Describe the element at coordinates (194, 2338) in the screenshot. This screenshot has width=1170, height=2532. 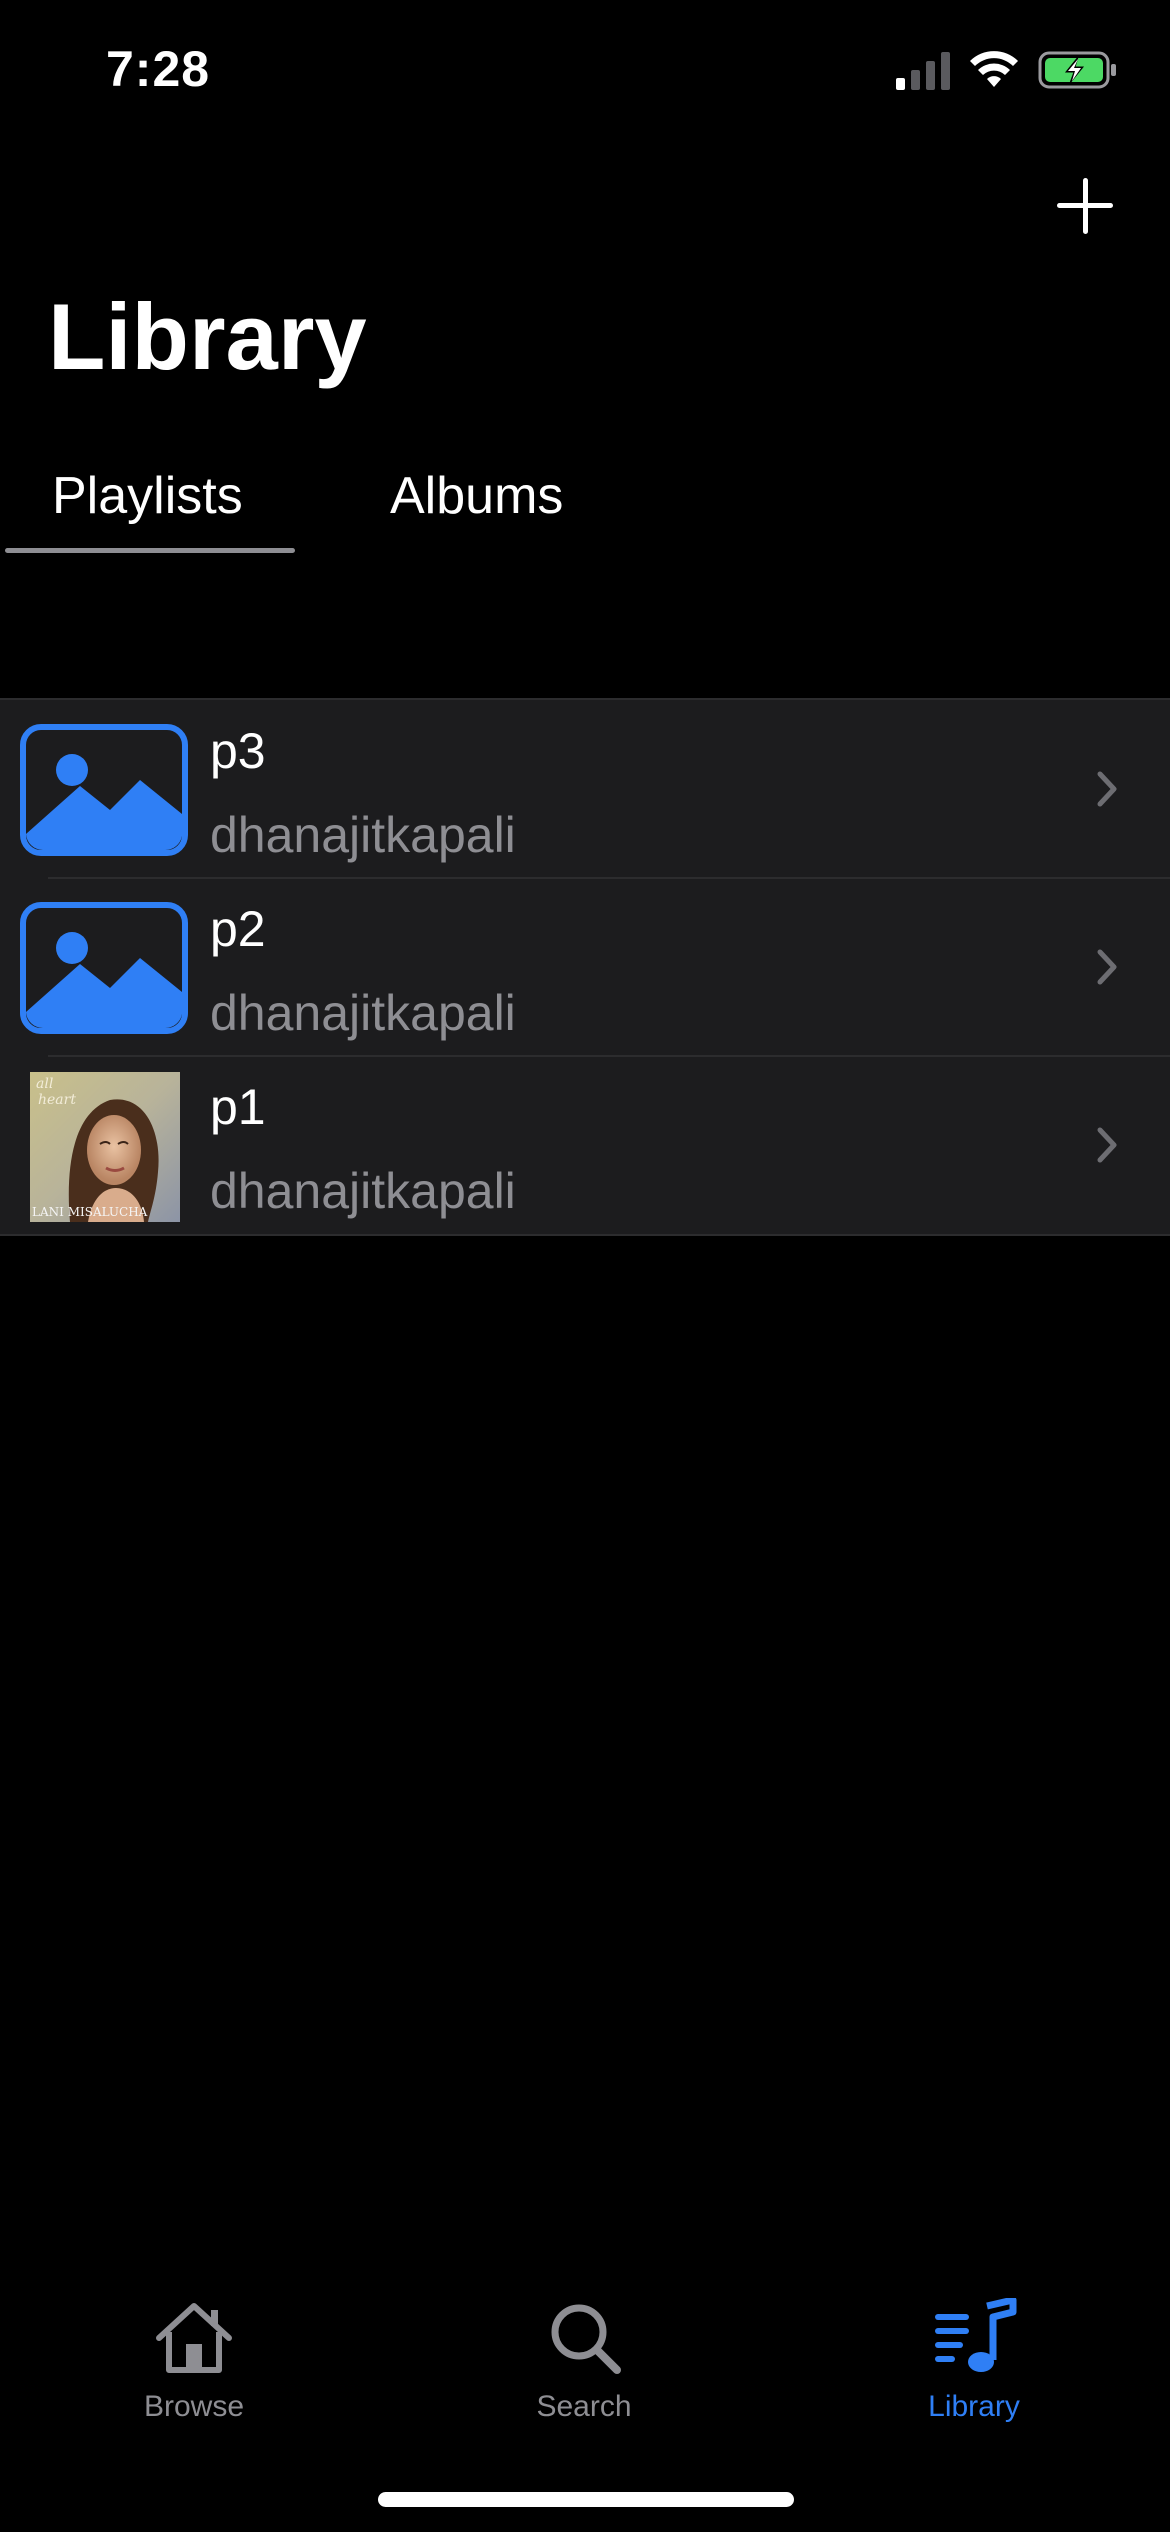
I see `house-icon` at that location.